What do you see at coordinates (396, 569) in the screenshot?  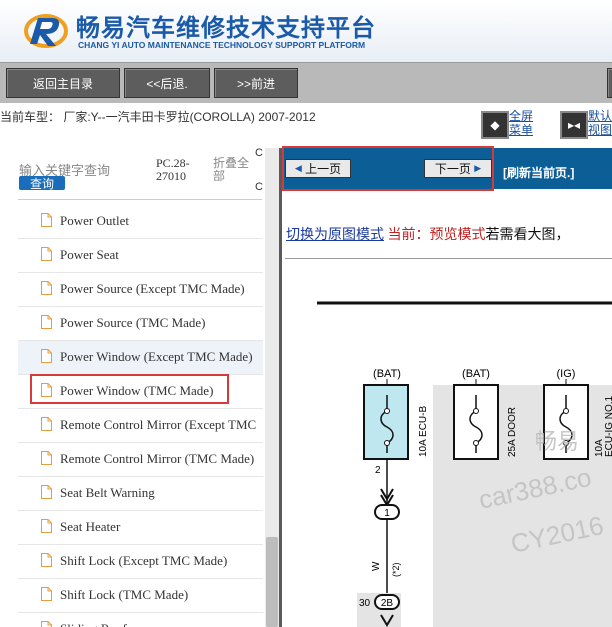 I see `wire-note-label: (*2)` at bounding box center [396, 569].